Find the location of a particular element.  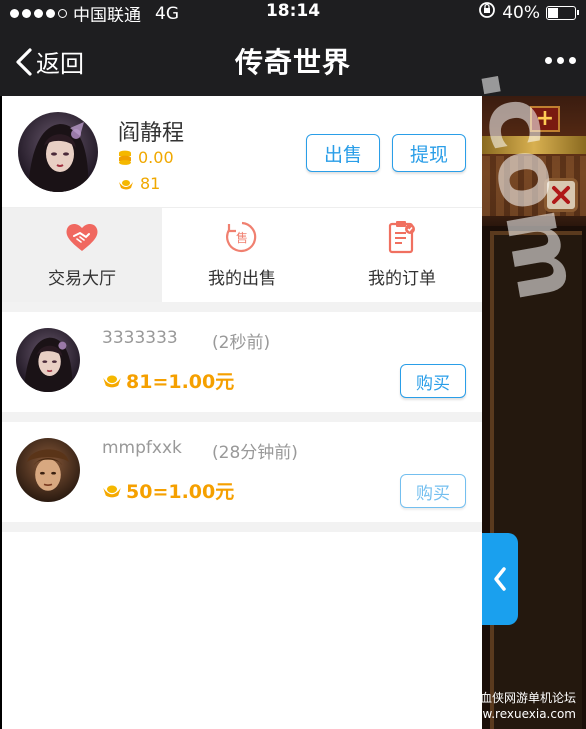

battery-percent: 40% is located at coordinates (521, 12).